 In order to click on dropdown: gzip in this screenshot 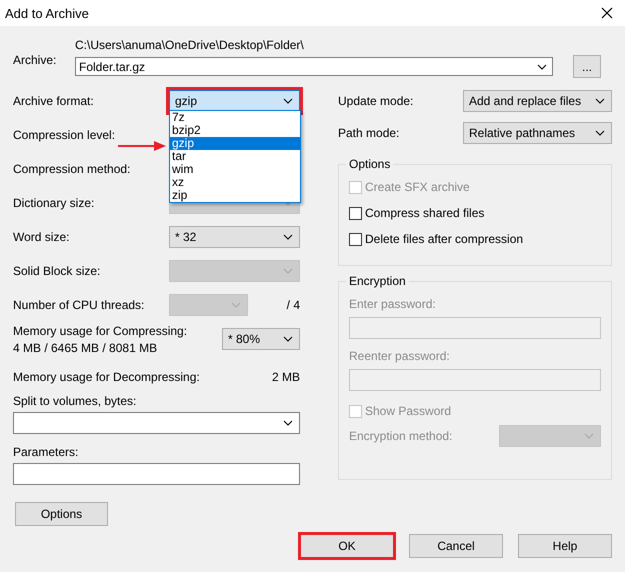, I will do `click(234, 101)`.